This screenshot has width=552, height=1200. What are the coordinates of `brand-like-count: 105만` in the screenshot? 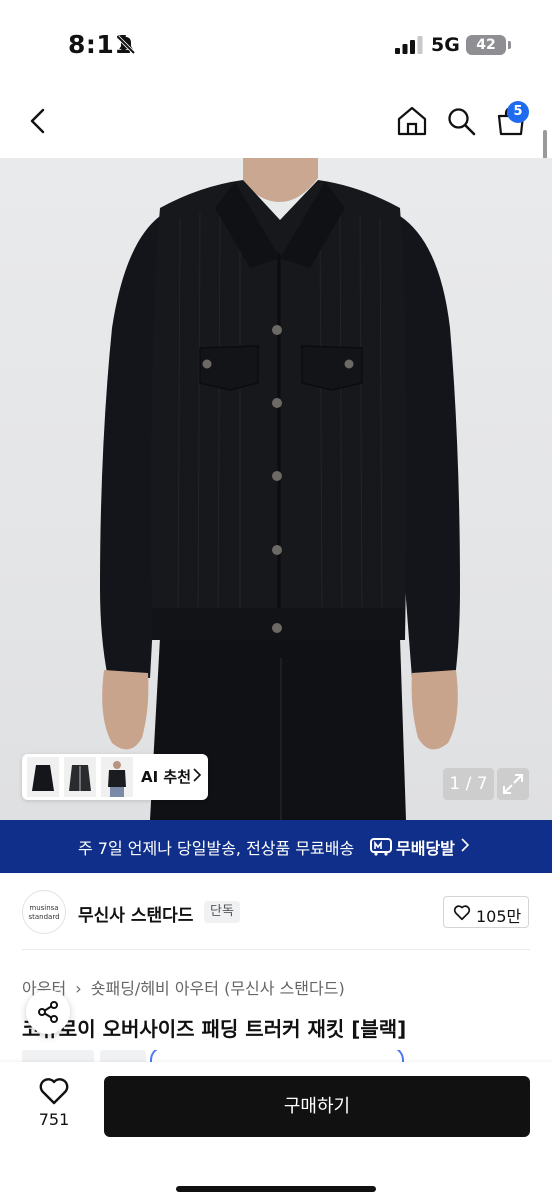 It's located at (499, 916).